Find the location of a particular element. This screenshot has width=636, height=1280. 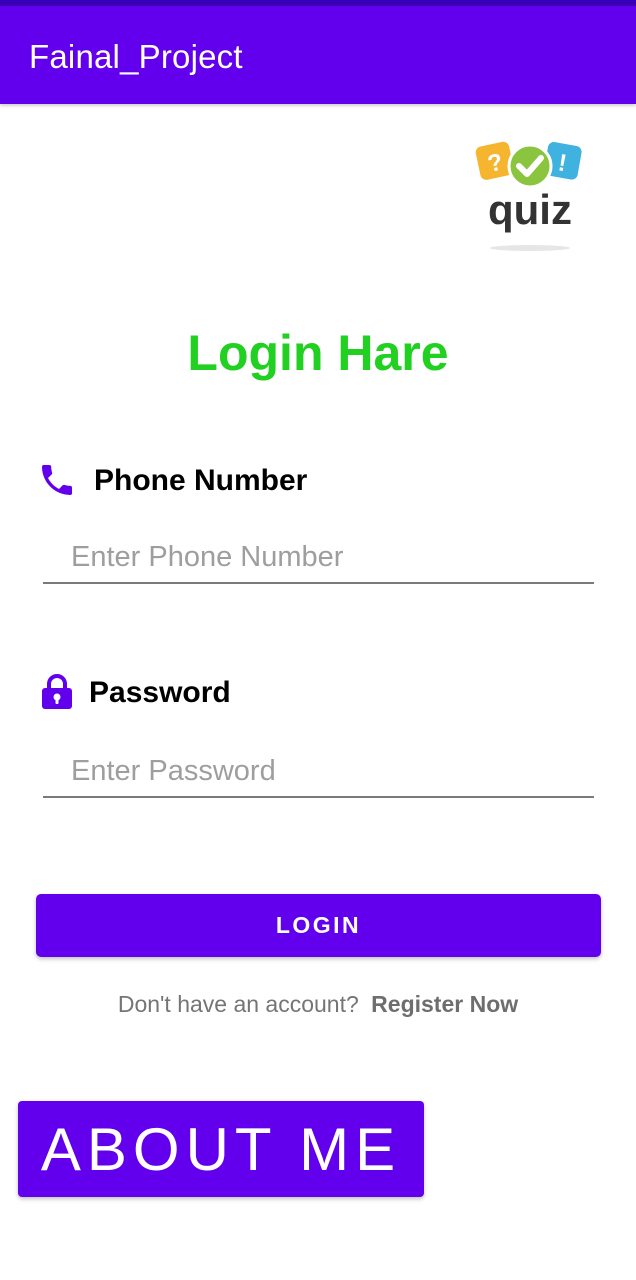

register-row: Don't have an account? Register Now is located at coordinates (318, 1004).